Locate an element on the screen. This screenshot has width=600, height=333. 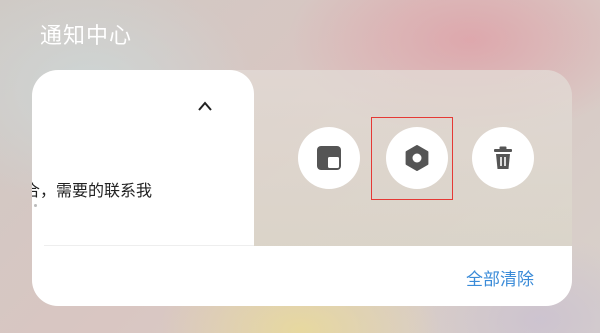
fold-notification-button is located at coordinates (329, 158).